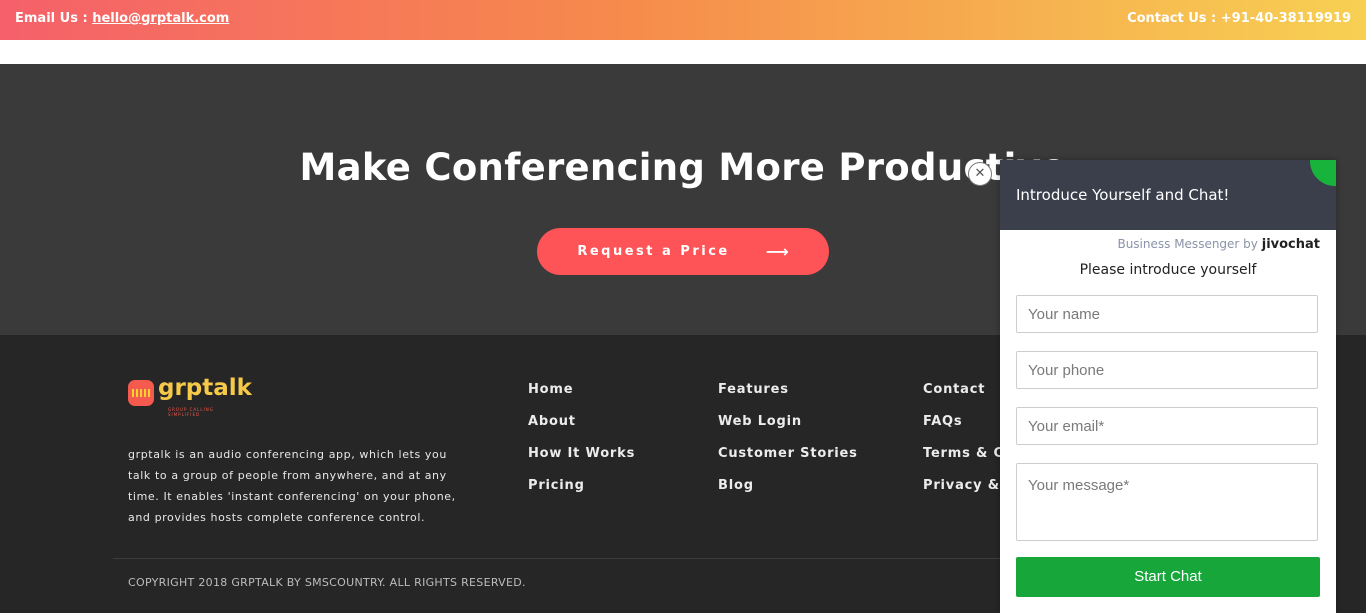 This screenshot has width=1366, height=613. I want to click on footer-link-pricing: Pricing, so click(581, 494).